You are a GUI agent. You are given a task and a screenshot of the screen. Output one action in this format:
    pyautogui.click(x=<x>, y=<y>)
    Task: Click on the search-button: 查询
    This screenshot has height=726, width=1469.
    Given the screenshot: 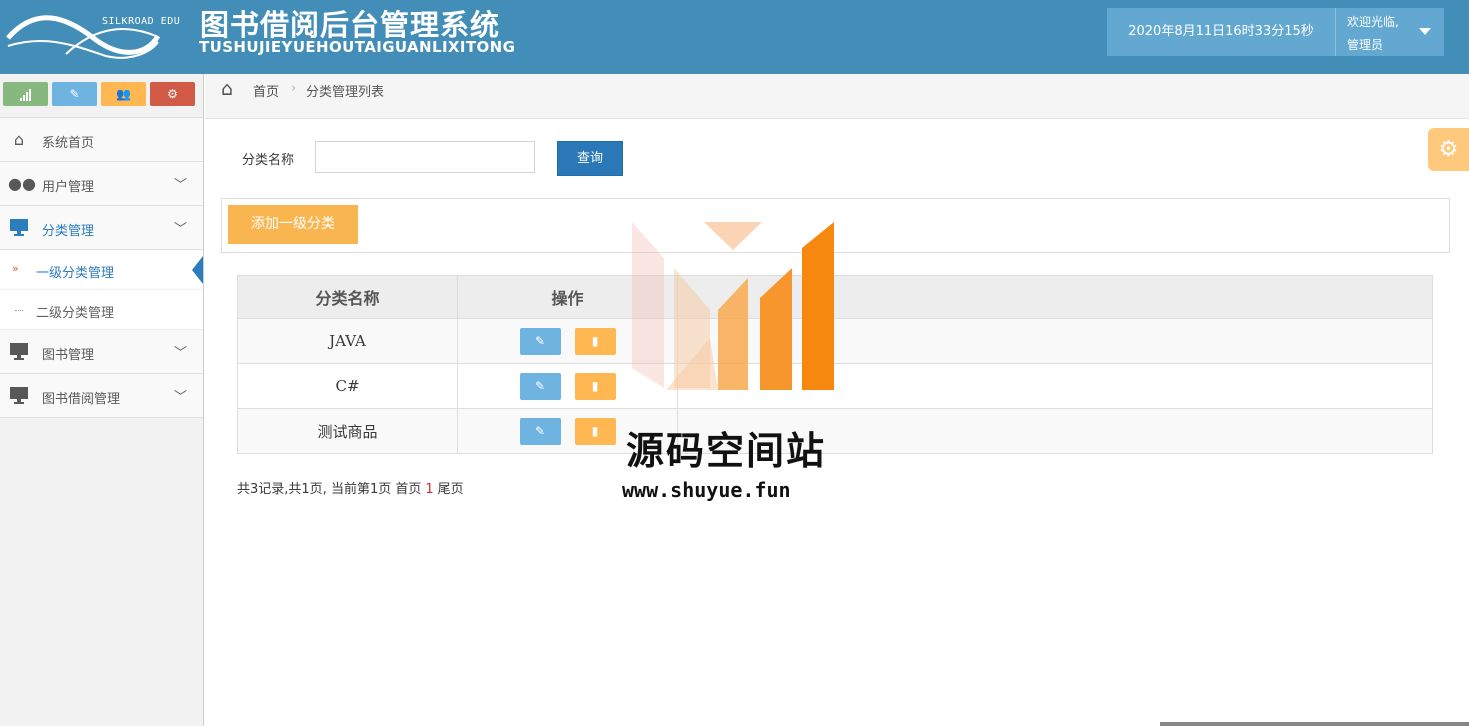 What is the action you would take?
    pyautogui.click(x=590, y=158)
    